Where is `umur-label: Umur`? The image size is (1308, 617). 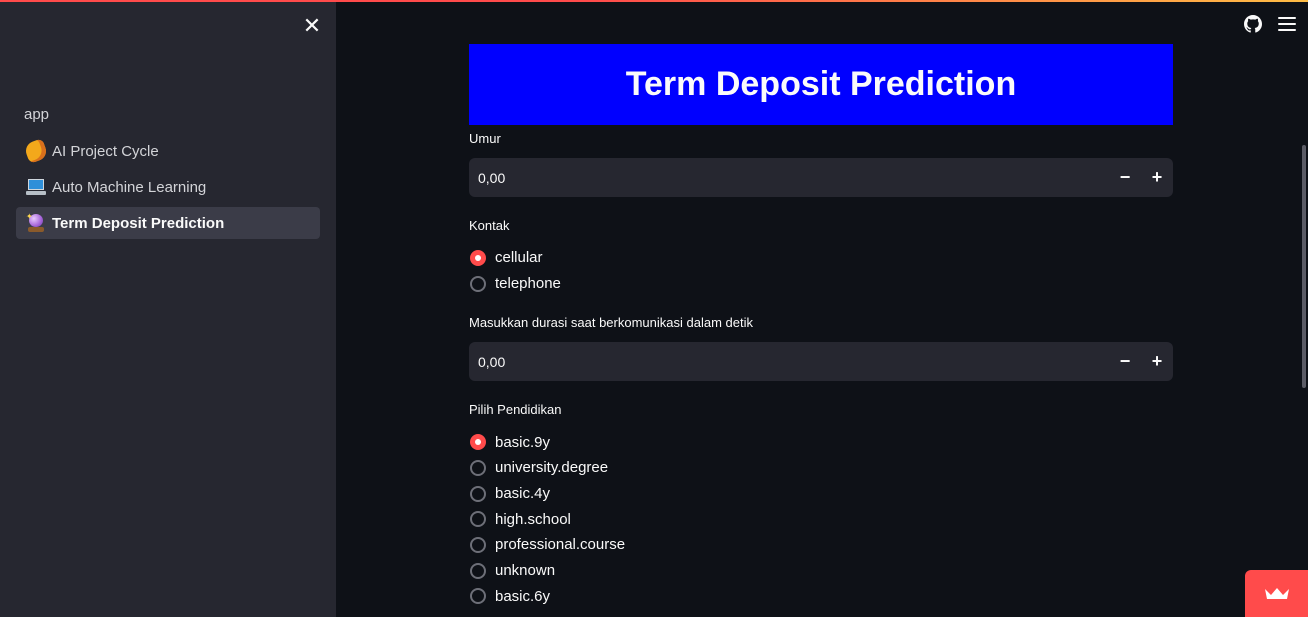 umur-label: Umur is located at coordinates (485, 138).